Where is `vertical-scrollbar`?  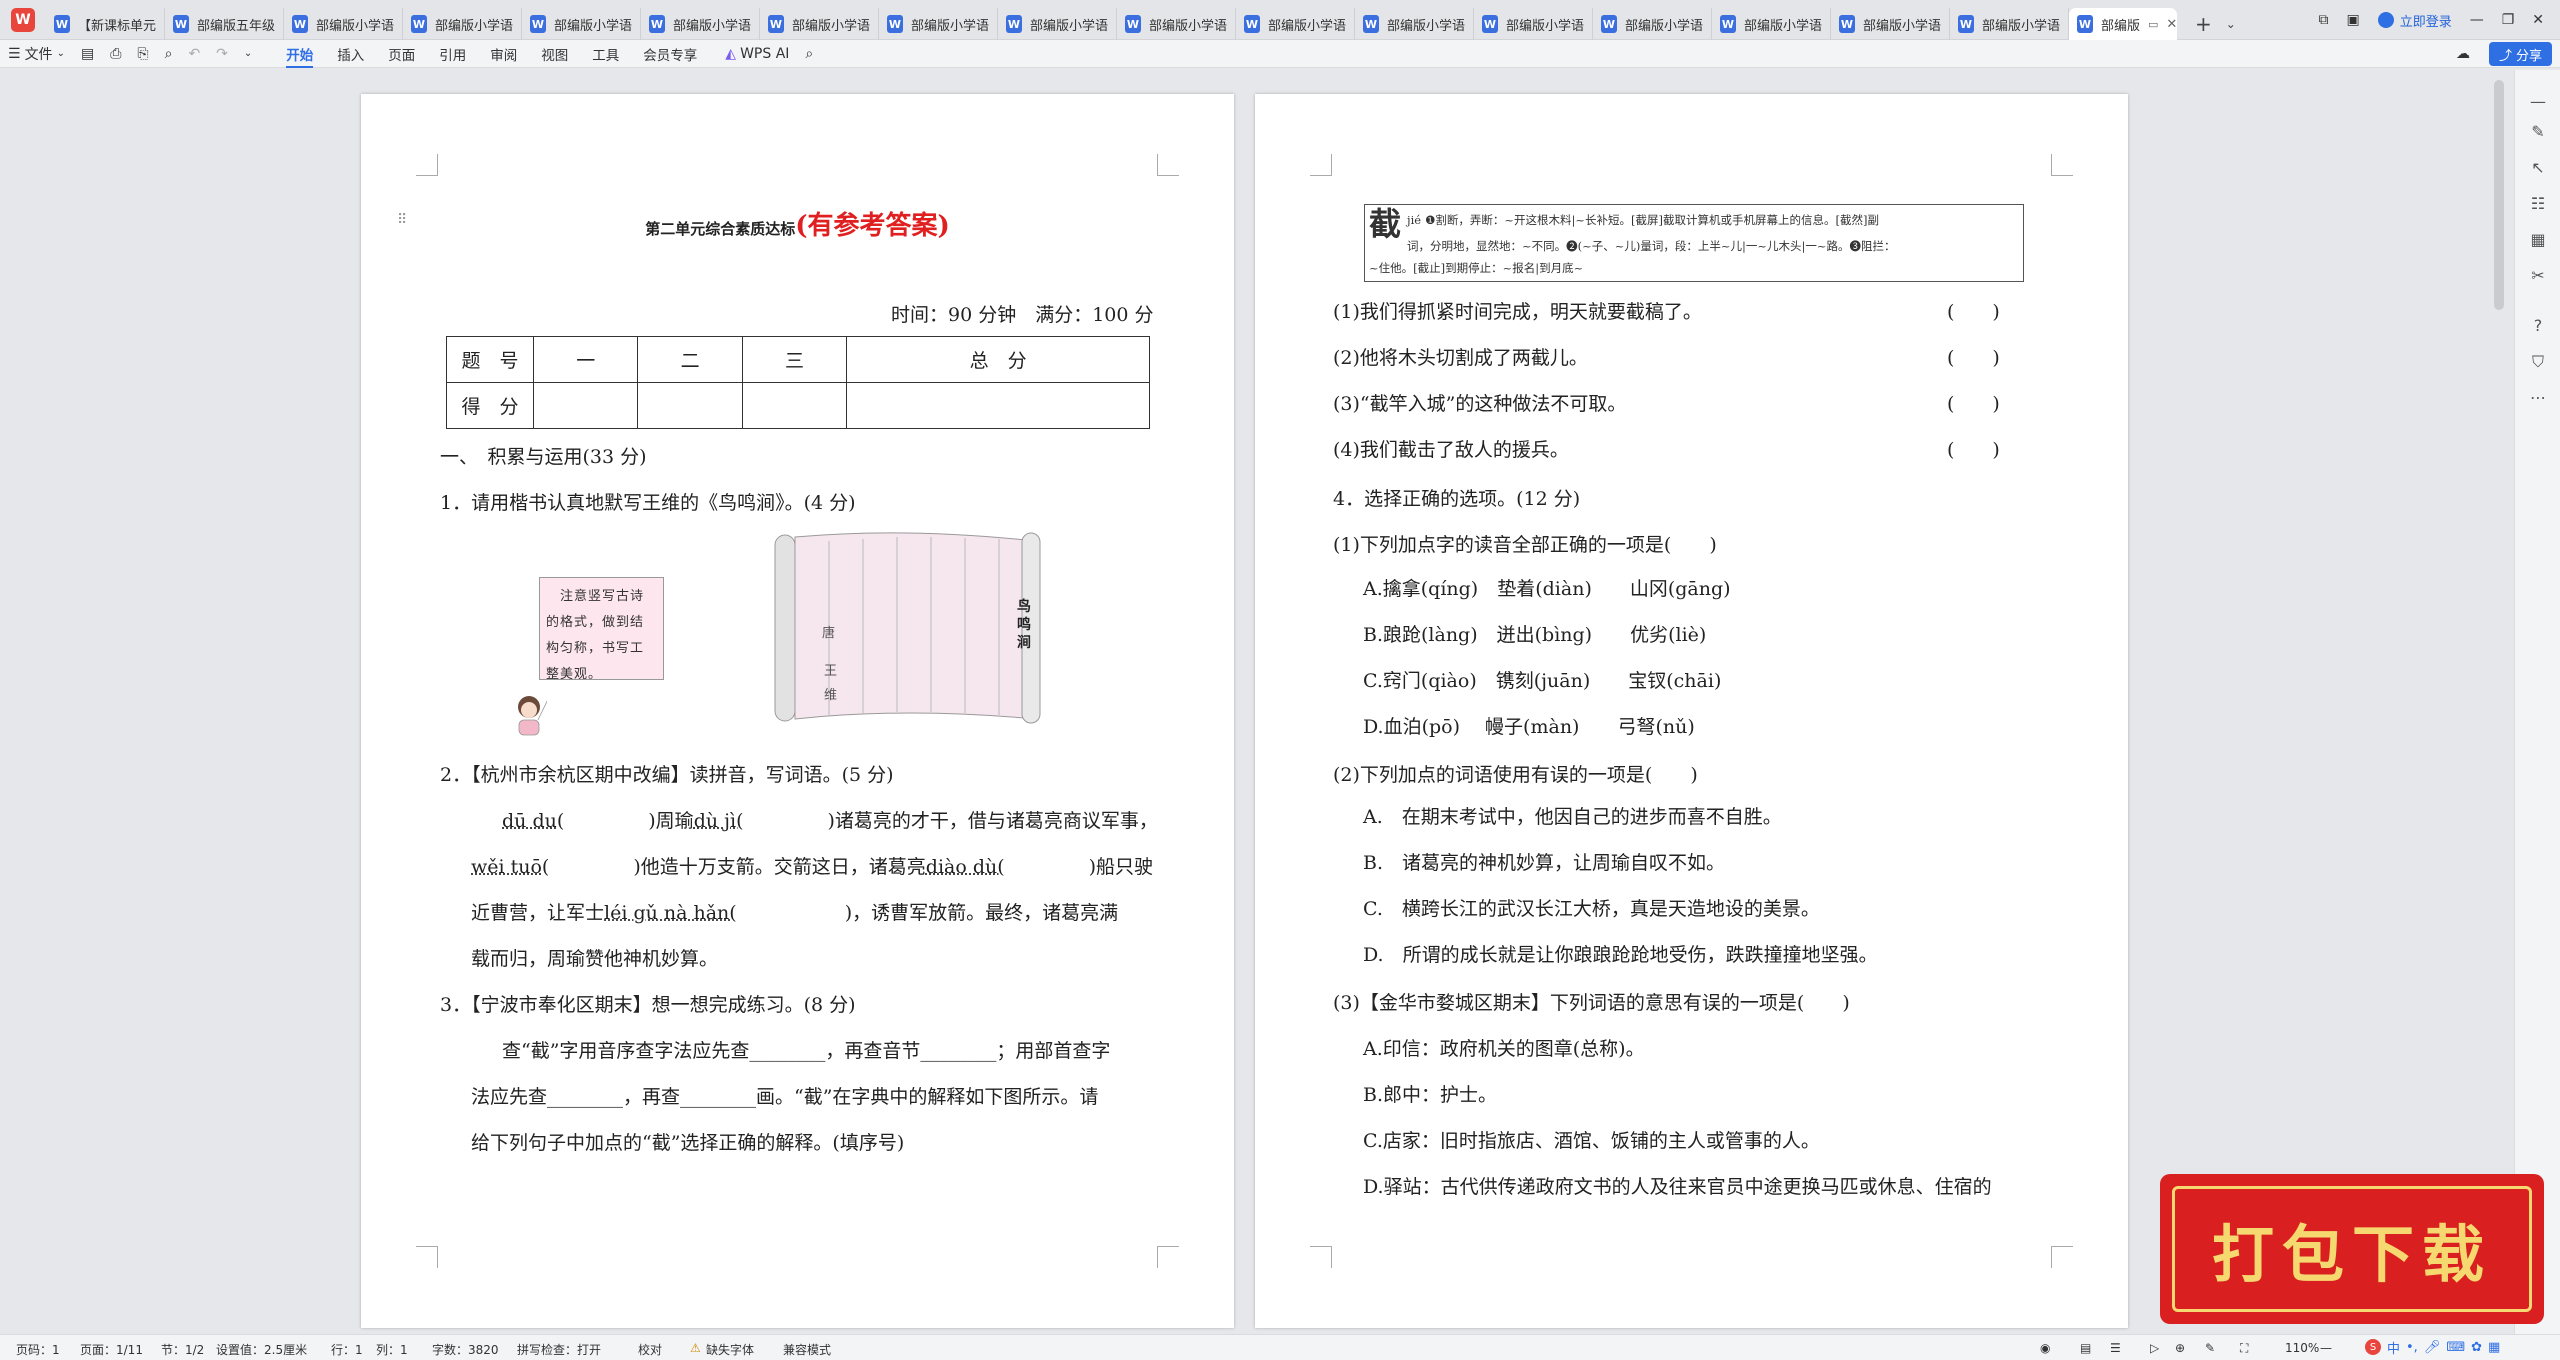
vertical-scrollbar is located at coordinates (2499, 195).